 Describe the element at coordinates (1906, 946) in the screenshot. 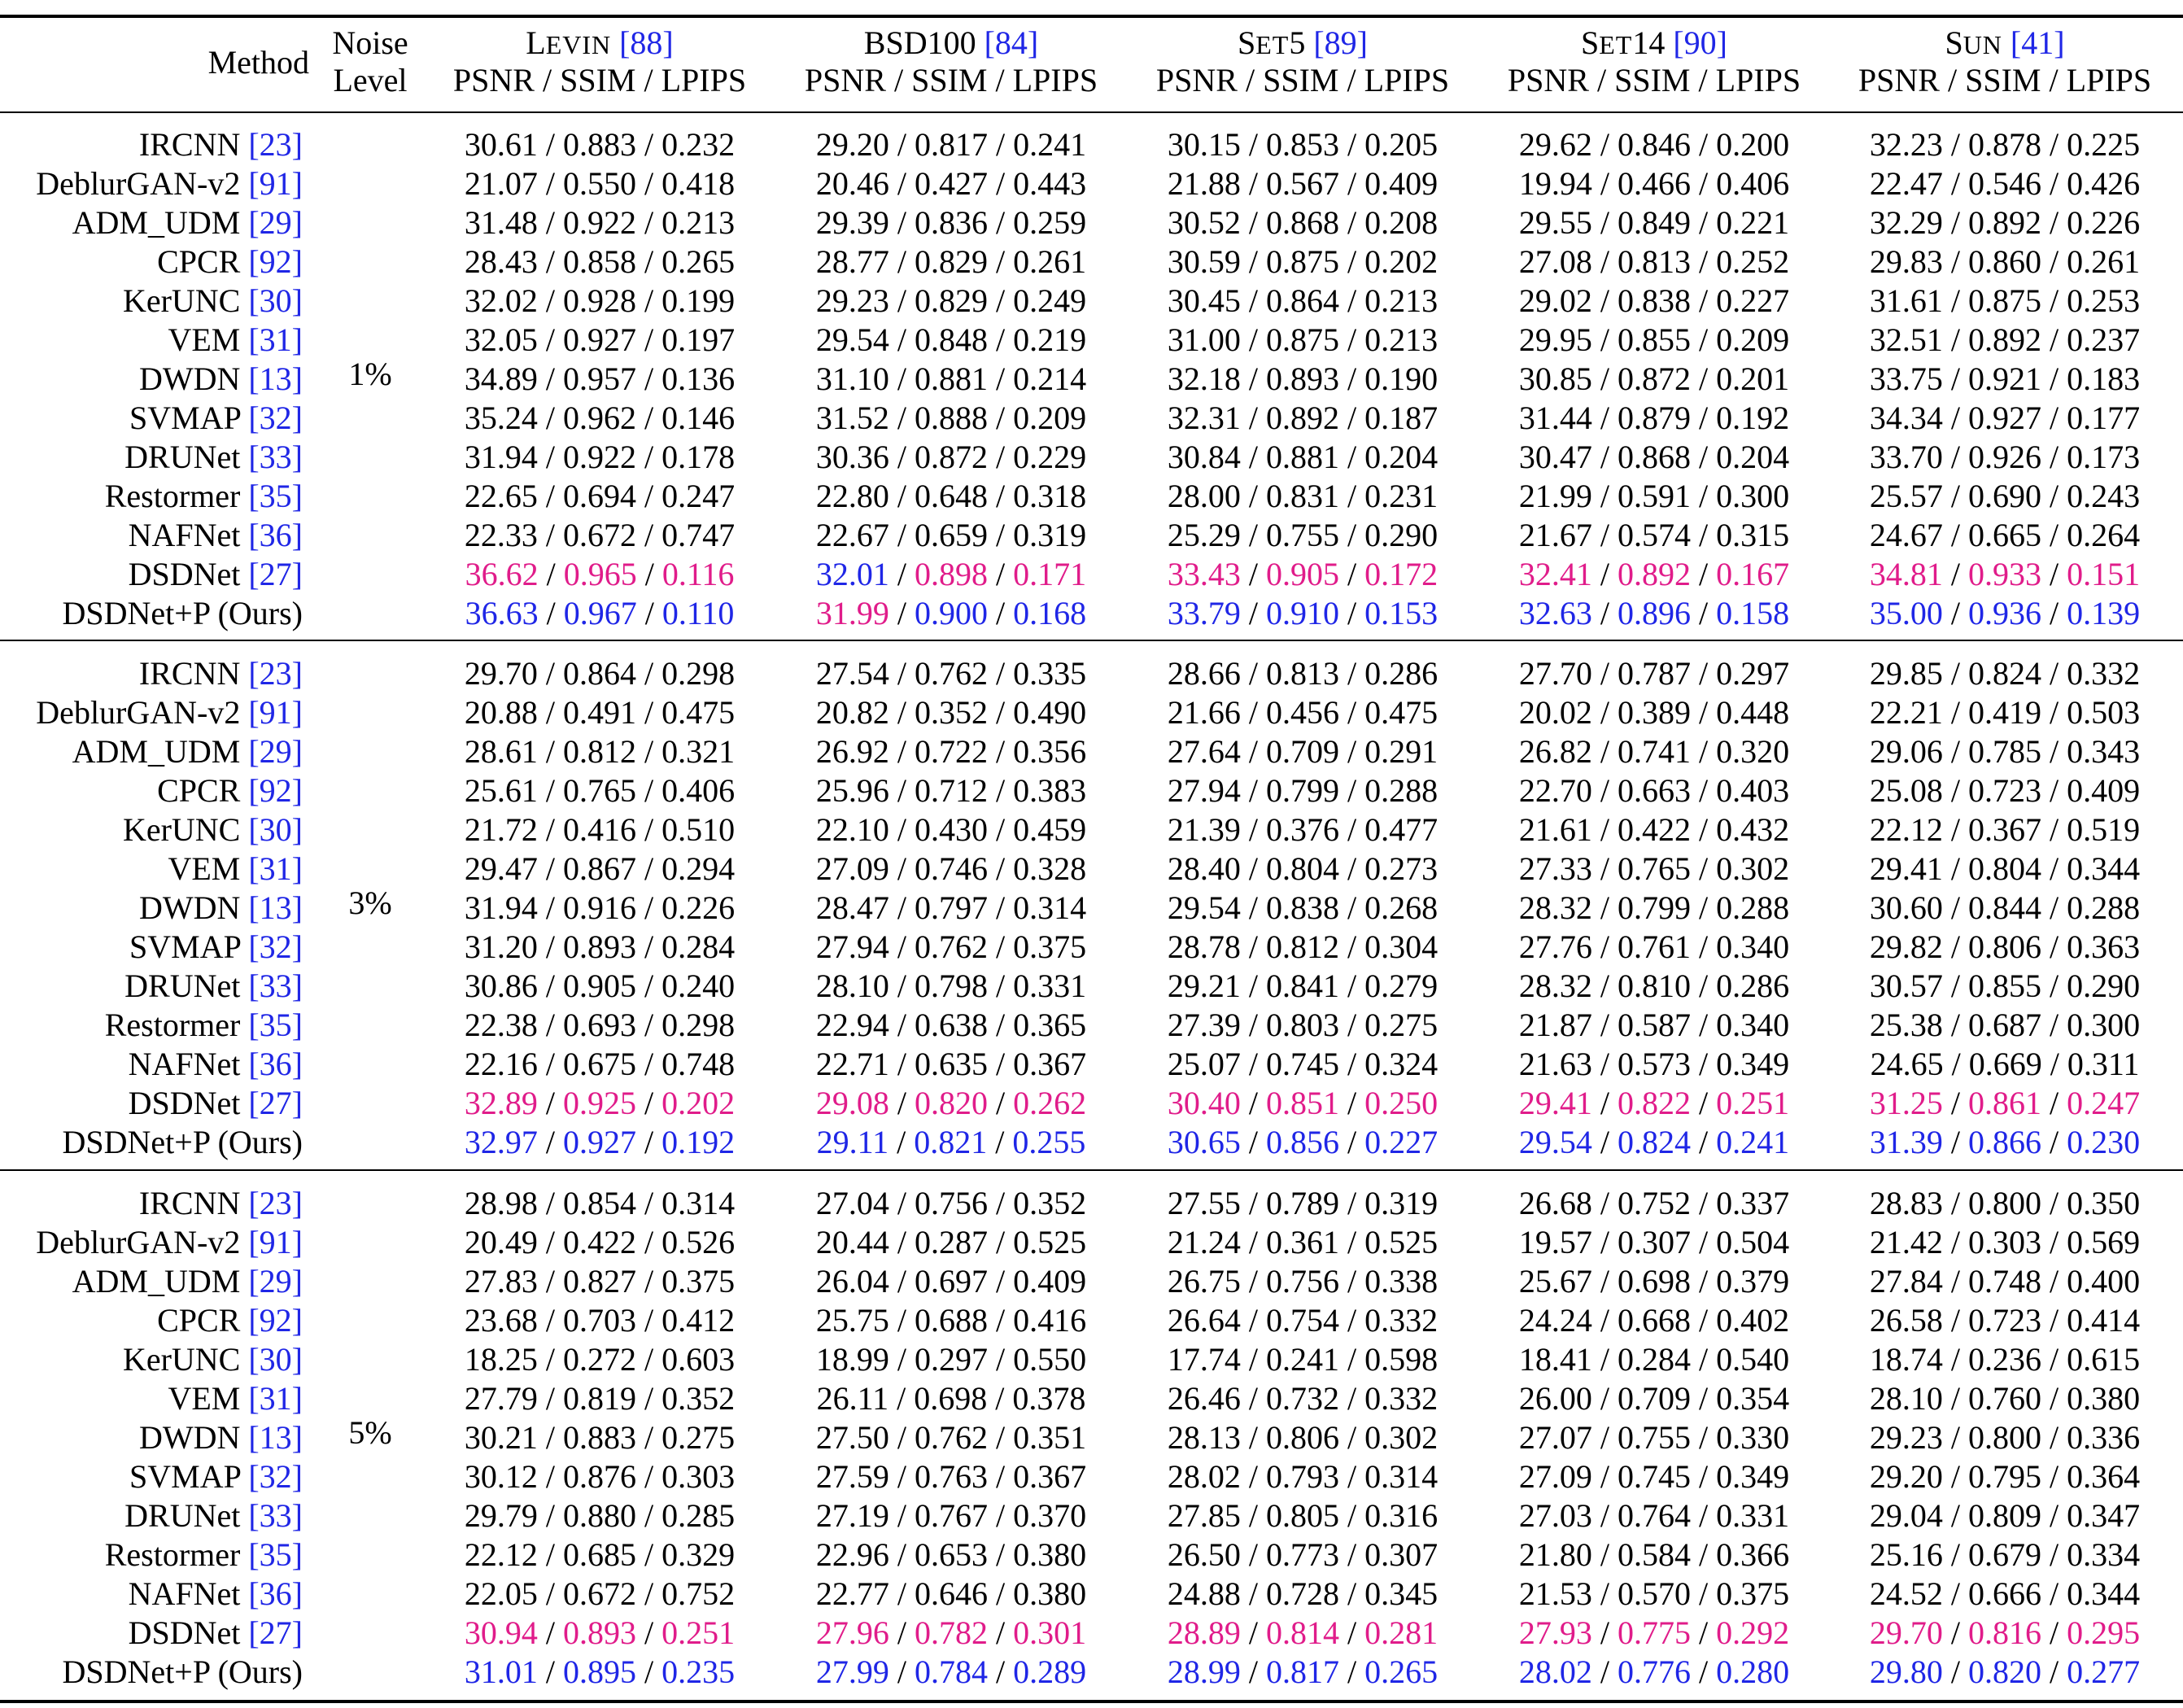

I see `psnr-value: 29.82` at that location.